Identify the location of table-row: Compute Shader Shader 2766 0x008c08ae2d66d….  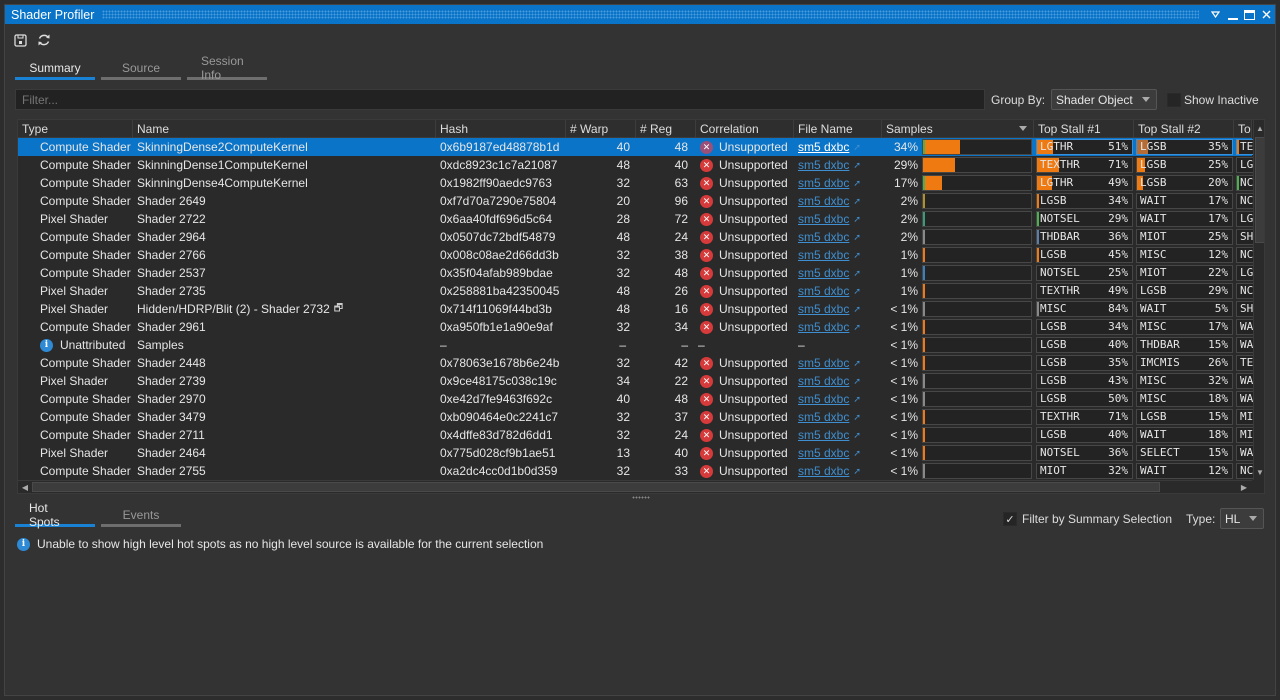
(636, 255).